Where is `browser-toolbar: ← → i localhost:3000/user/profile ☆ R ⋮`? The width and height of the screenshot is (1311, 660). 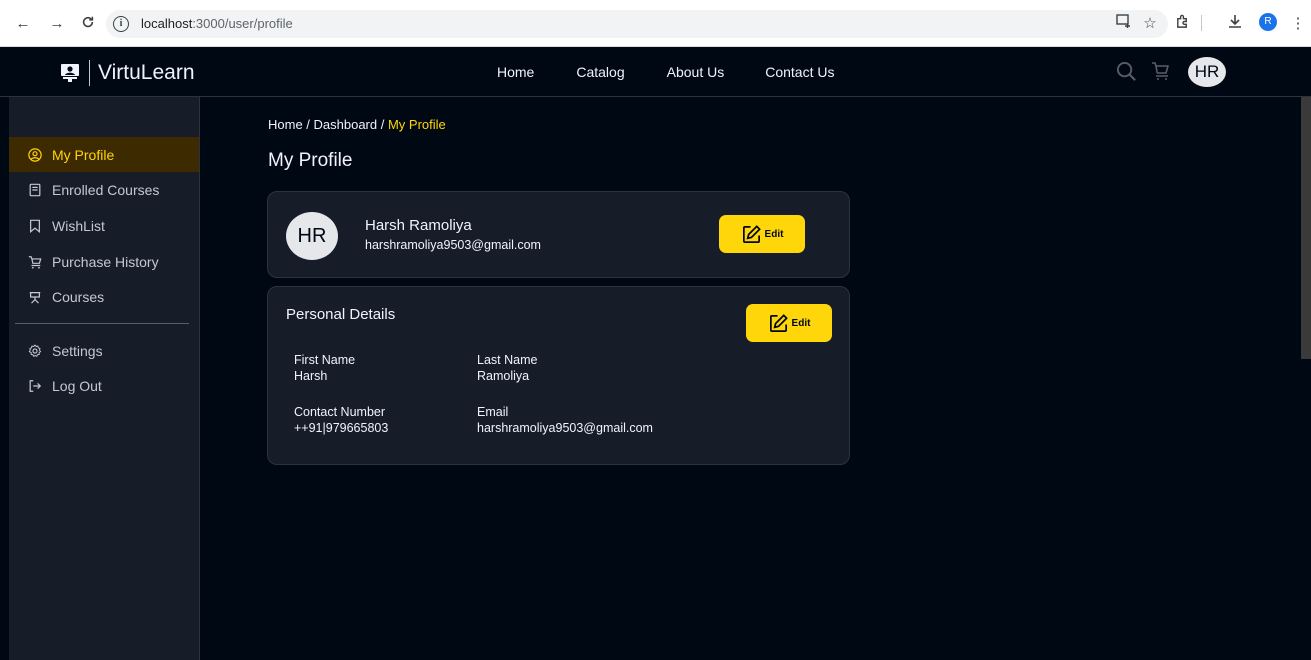
browser-toolbar: ← → i localhost:3000/user/profile ☆ R ⋮ is located at coordinates (655, 23).